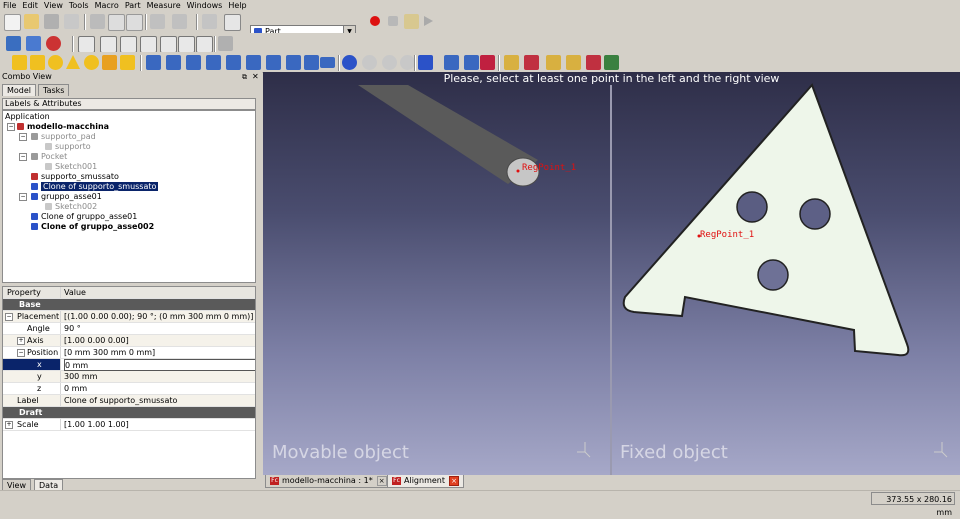 The image size is (960, 519). I want to click on rear-view-icon, so click(168, 44).